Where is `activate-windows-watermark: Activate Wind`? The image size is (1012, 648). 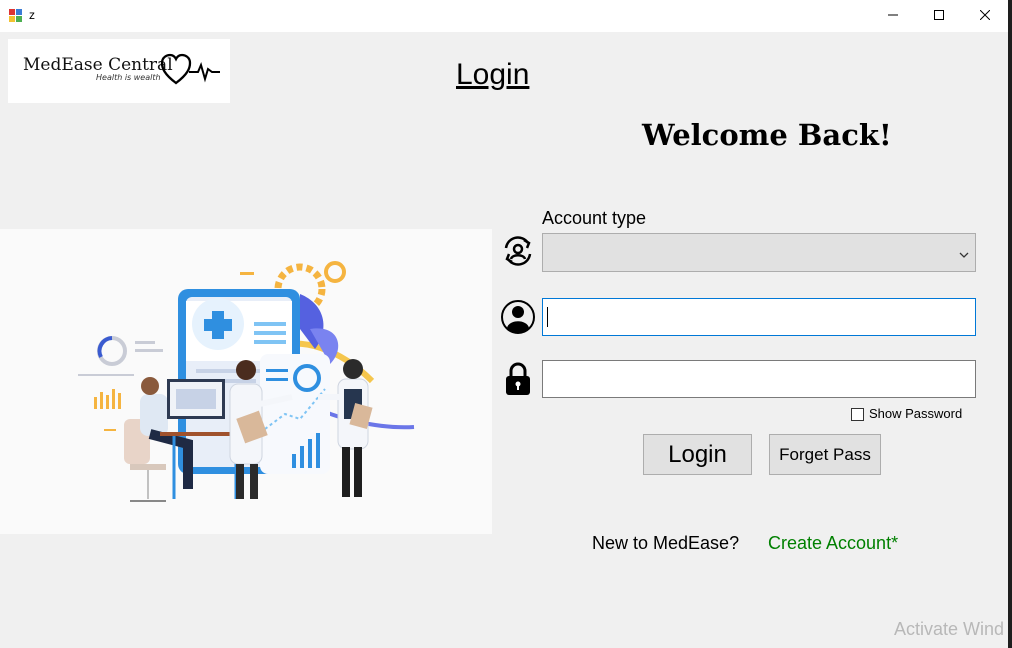
activate-windows-watermark: Activate Wind is located at coordinates (949, 629).